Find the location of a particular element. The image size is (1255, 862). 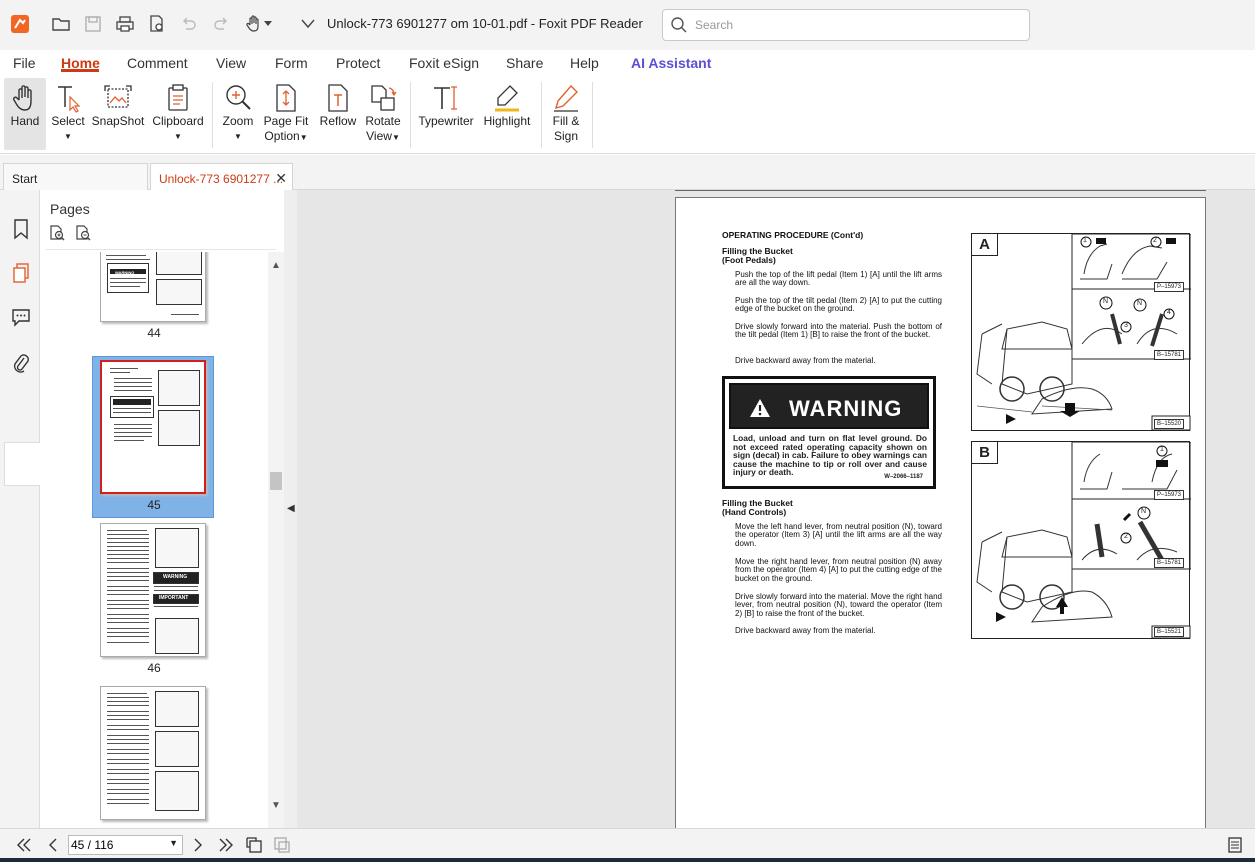

highlight-button: Highlight is located at coordinates (507, 114).